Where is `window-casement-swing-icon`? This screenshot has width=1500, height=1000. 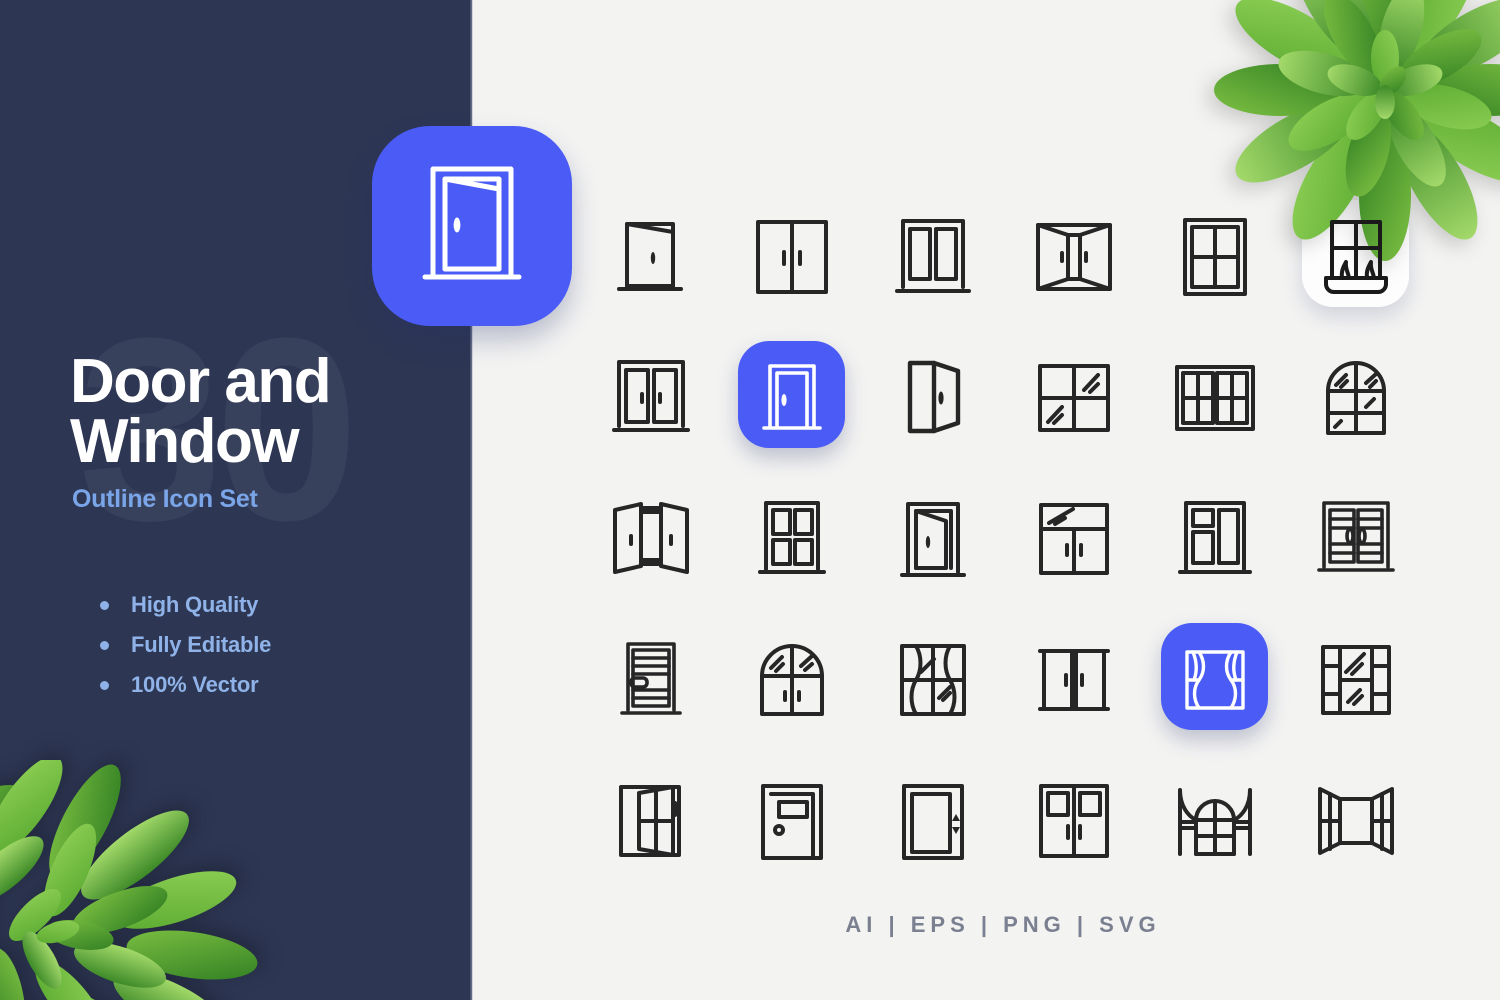
window-casement-swing-icon is located at coordinates (651, 821).